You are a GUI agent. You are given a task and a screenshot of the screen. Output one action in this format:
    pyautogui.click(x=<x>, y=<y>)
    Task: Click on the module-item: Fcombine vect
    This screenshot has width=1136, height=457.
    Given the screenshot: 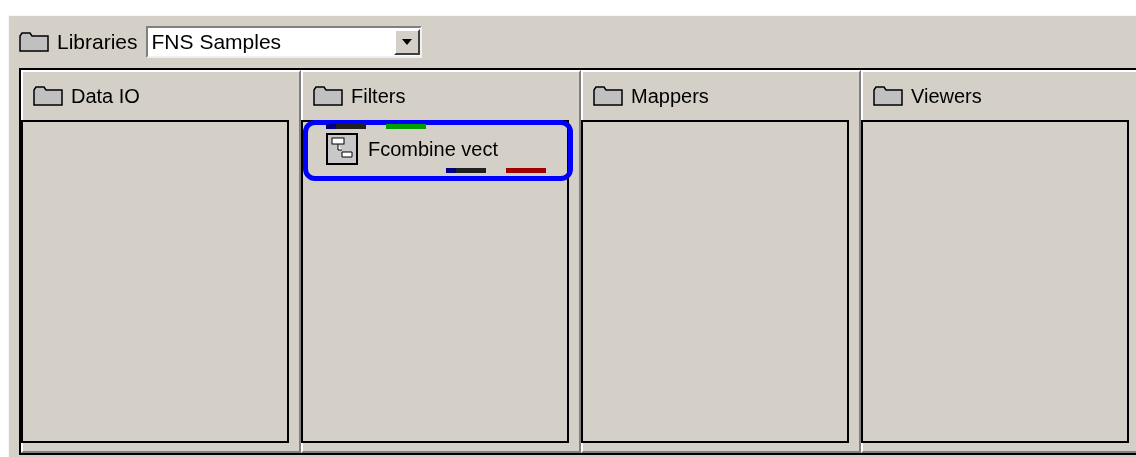 What is the action you would take?
    pyautogui.click(x=438, y=150)
    